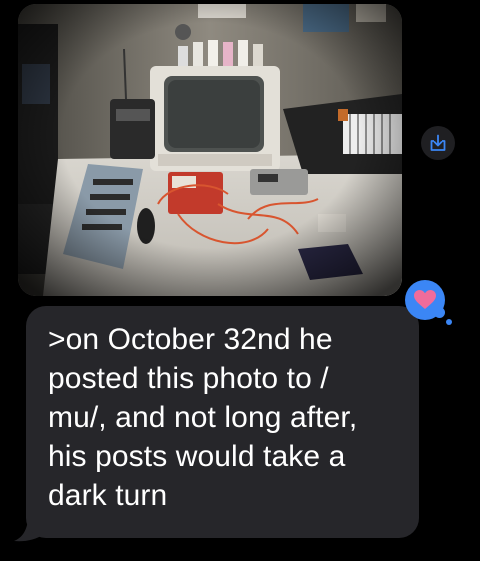 This screenshot has height=561, width=480. I want to click on heart-icon, so click(425, 299).